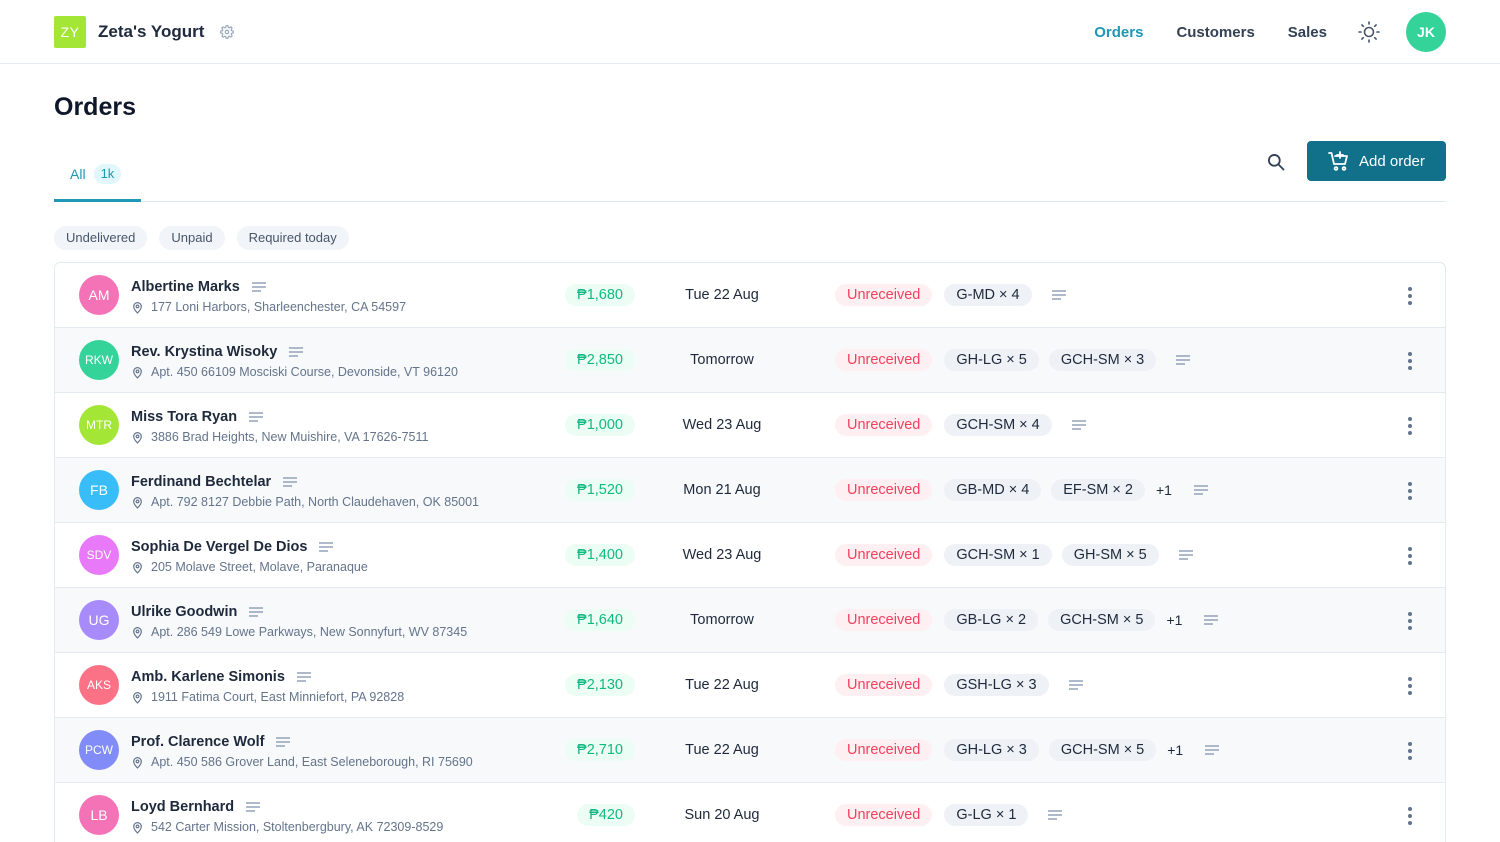 The image size is (1500, 842). What do you see at coordinates (1338, 161) in the screenshot?
I see `cart-plus-icon` at bounding box center [1338, 161].